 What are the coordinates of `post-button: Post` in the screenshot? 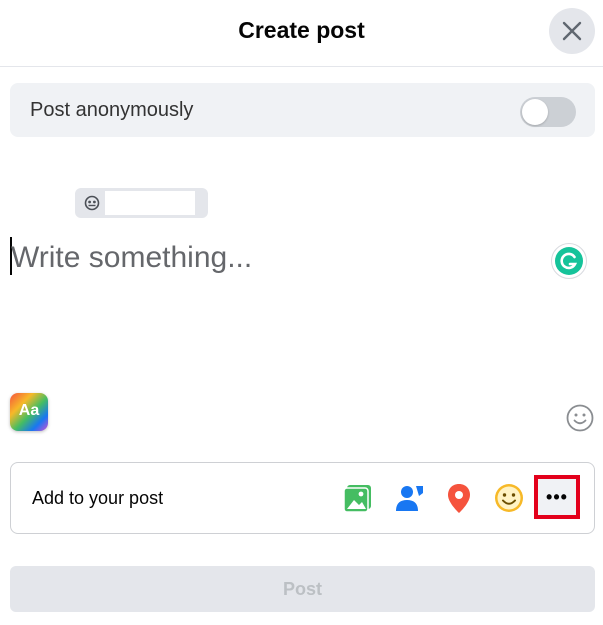 It's located at (302, 589).